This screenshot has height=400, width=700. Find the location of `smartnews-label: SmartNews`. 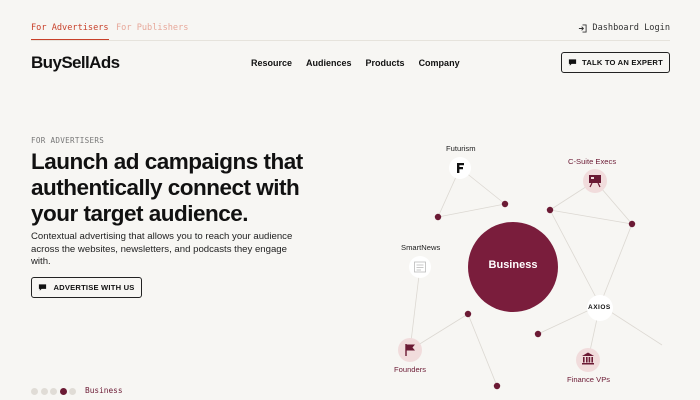

smartnews-label: SmartNews is located at coordinates (421, 247).